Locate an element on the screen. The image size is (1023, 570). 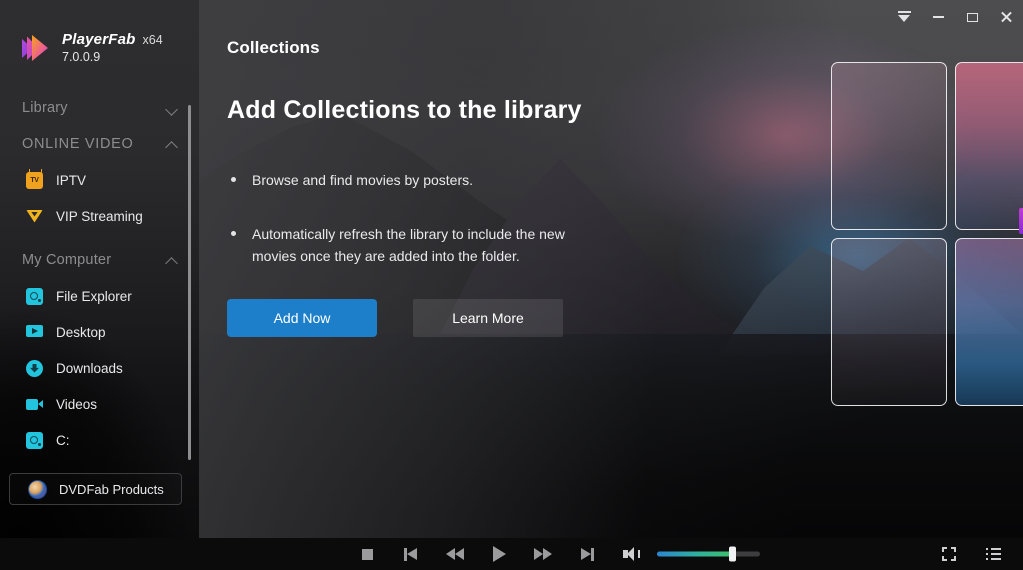
sidebar-item-vip-streaming: VIP Streaming is located at coordinates (99, 216).